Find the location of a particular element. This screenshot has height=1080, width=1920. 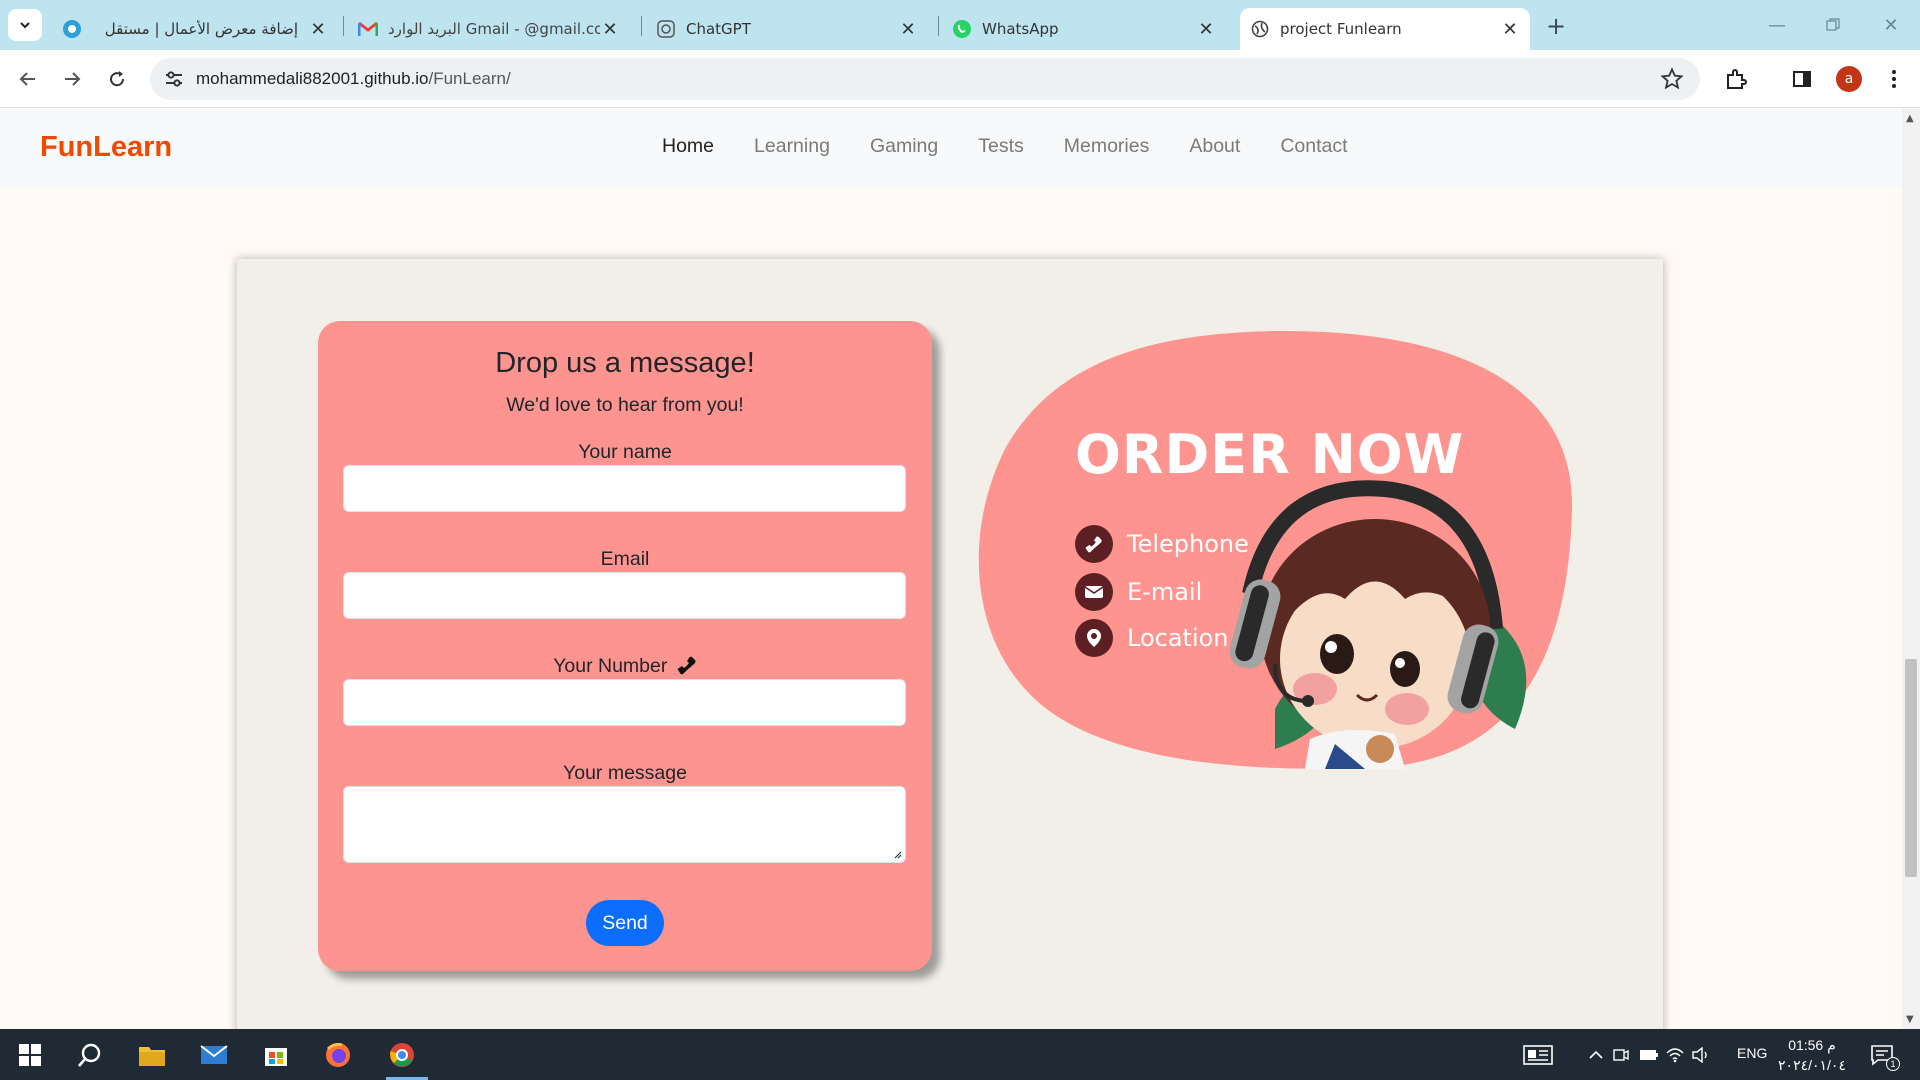

order-now-title: ORDER NOW is located at coordinates (1270, 454).